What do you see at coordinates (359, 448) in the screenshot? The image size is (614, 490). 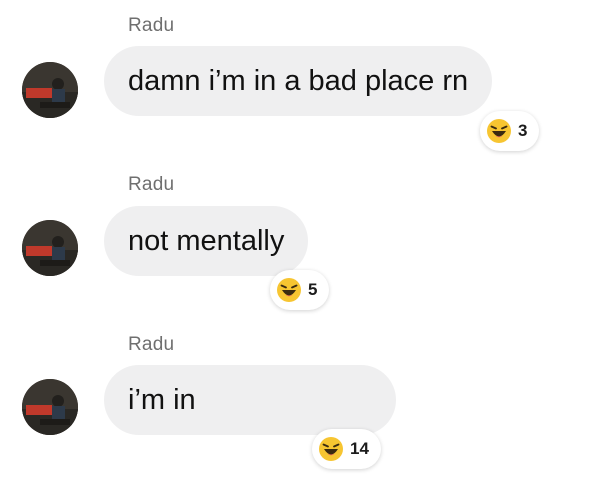 I see `reaction-count: 14` at bounding box center [359, 448].